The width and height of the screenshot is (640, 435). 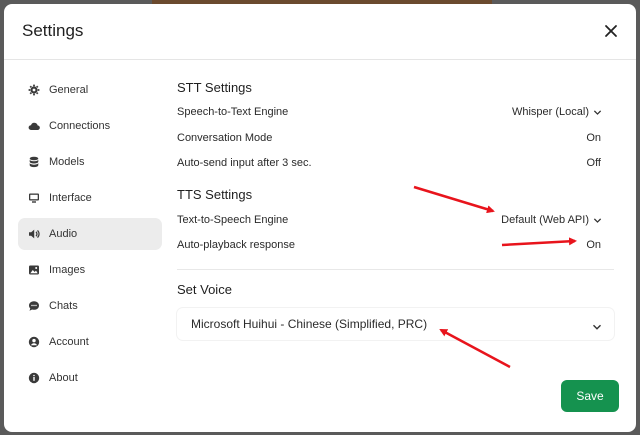 I want to click on auto-playback-row: Auto-playback response On, so click(x=395, y=247).